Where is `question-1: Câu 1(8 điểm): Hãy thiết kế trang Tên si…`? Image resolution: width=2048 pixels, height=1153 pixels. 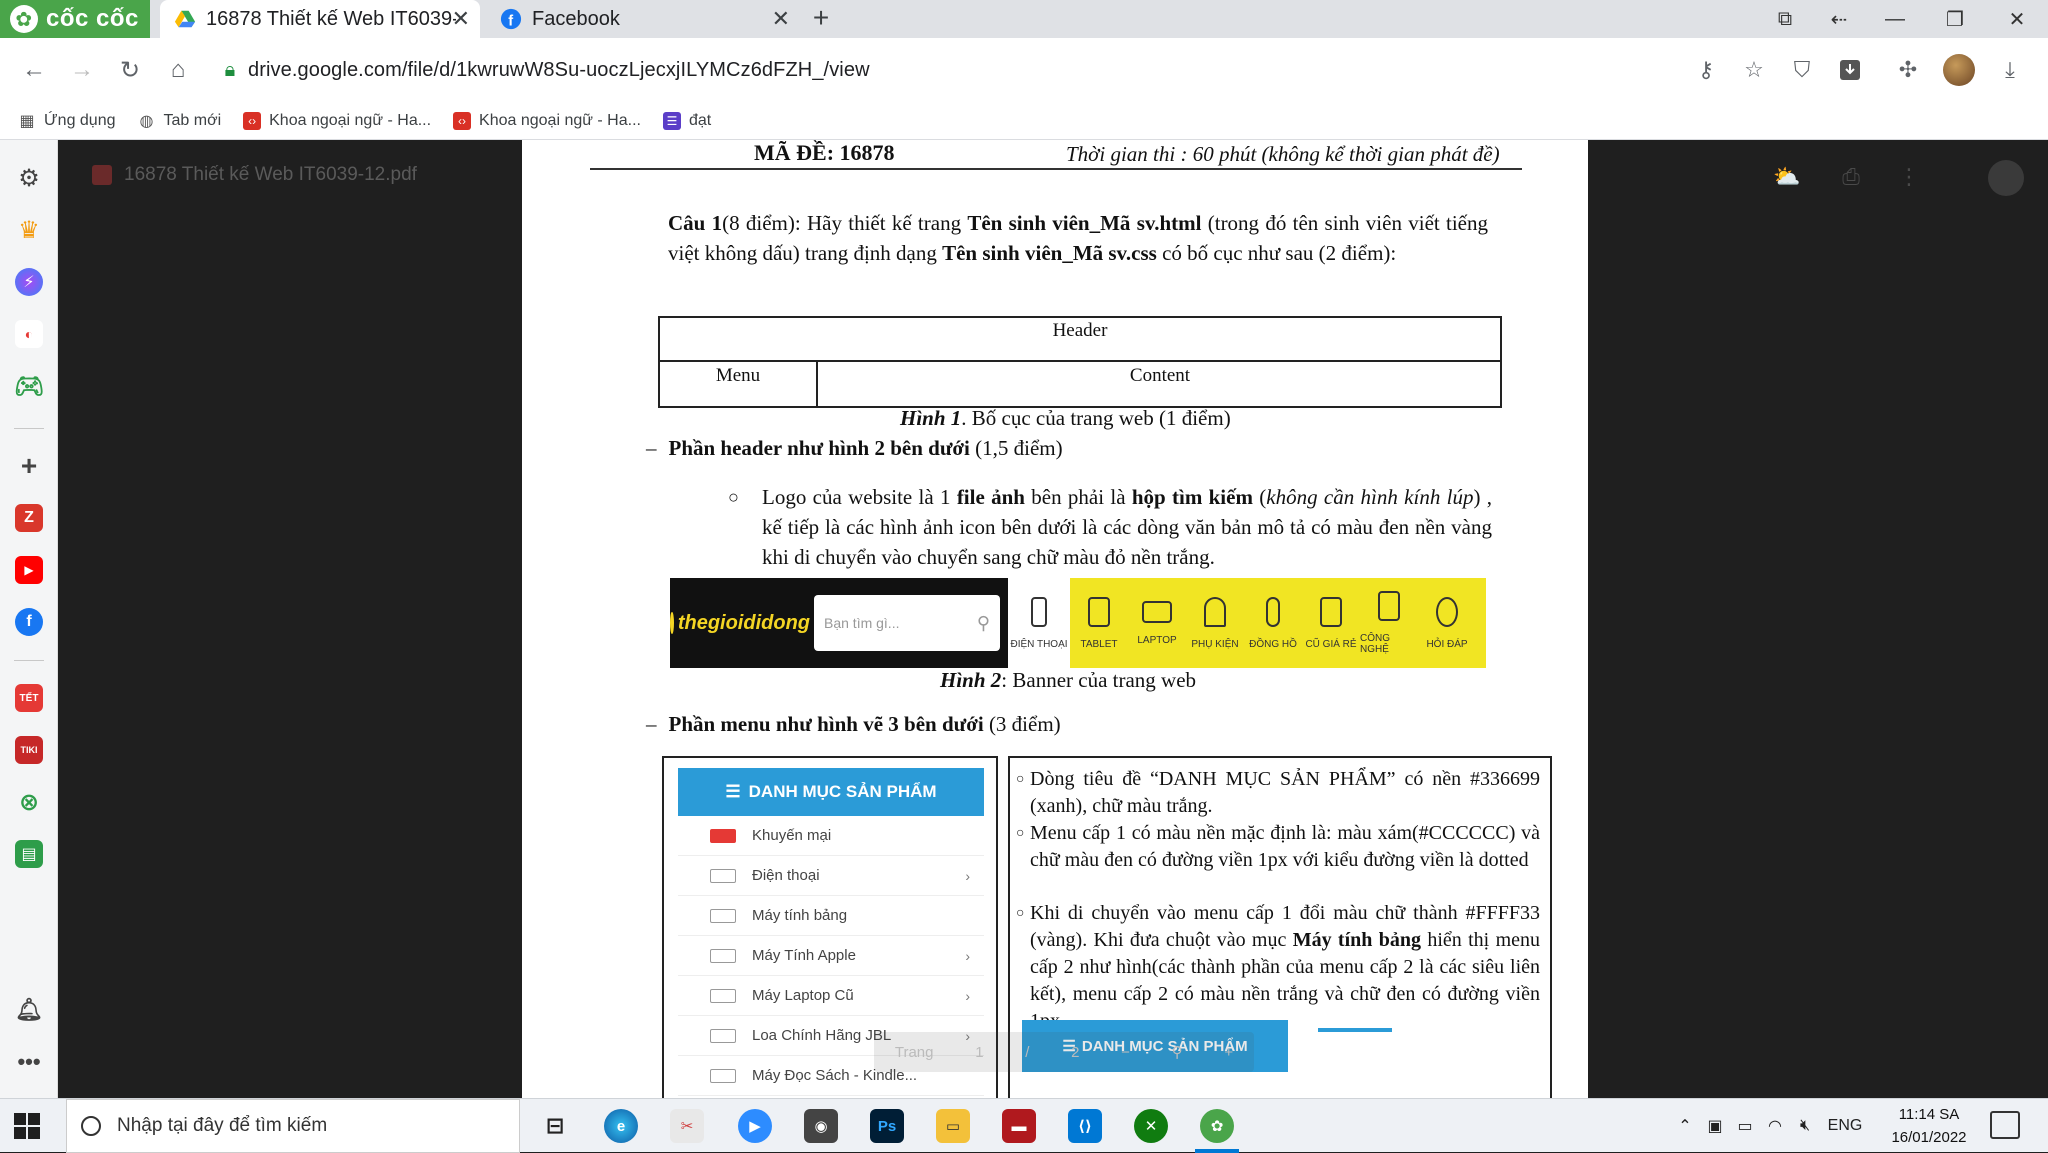
question-1: Câu 1(8 điểm): Hãy thiết kế trang Tên si… is located at coordinates (1078, 238).